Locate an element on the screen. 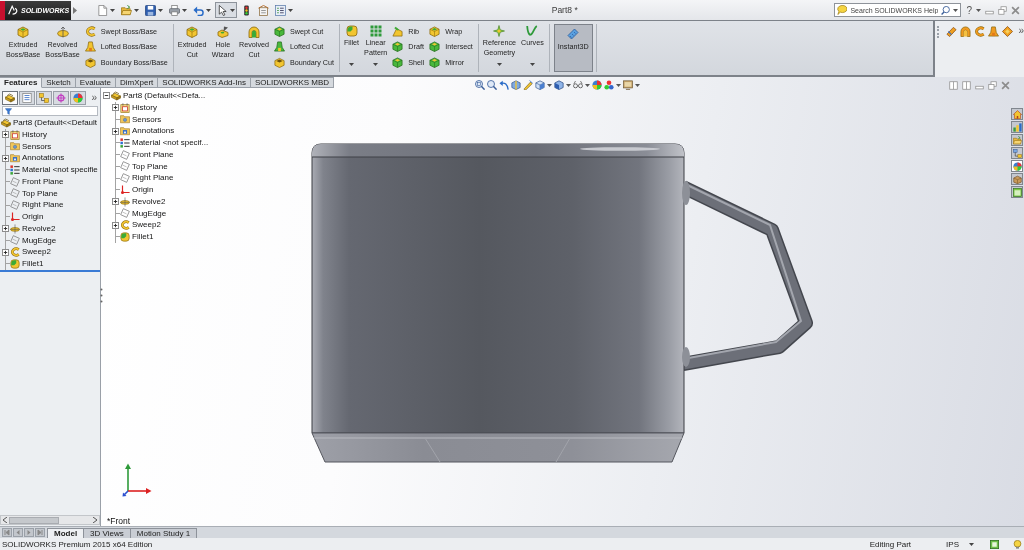  sparkle-icon is located at coordinates (499, 31).